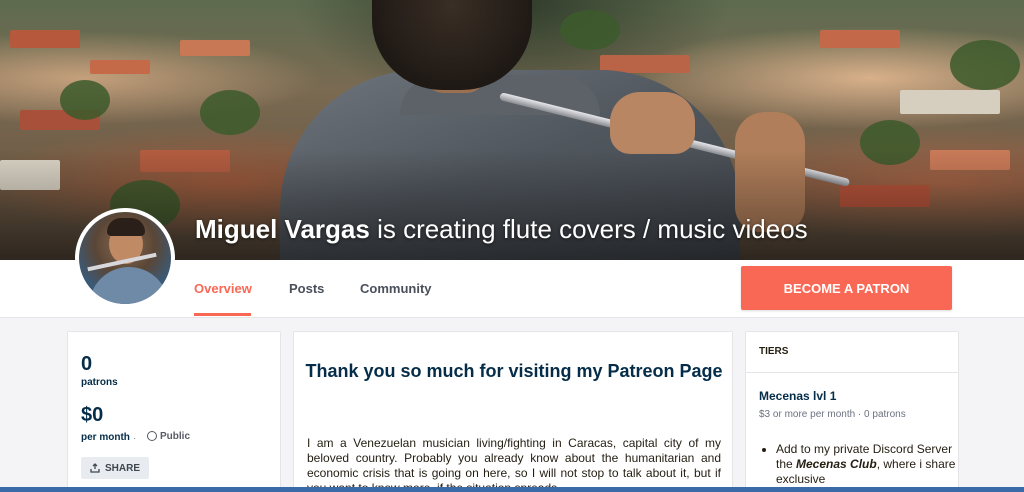 The width and height of the screenshot is (1024, 492). What do you see at coordinates (588, 229) in the screenshot?
I see `creator-tagline: is creating flute covers / music videos` at bounding box center [588, 229].